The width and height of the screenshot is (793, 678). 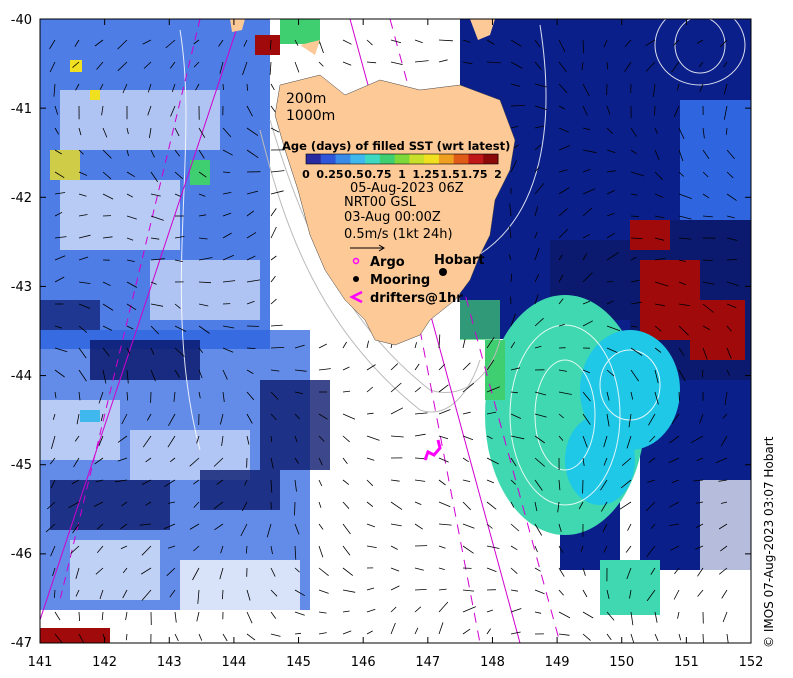 I want to click on product-label: NRT00 GSL, so click(x=380, y=202).